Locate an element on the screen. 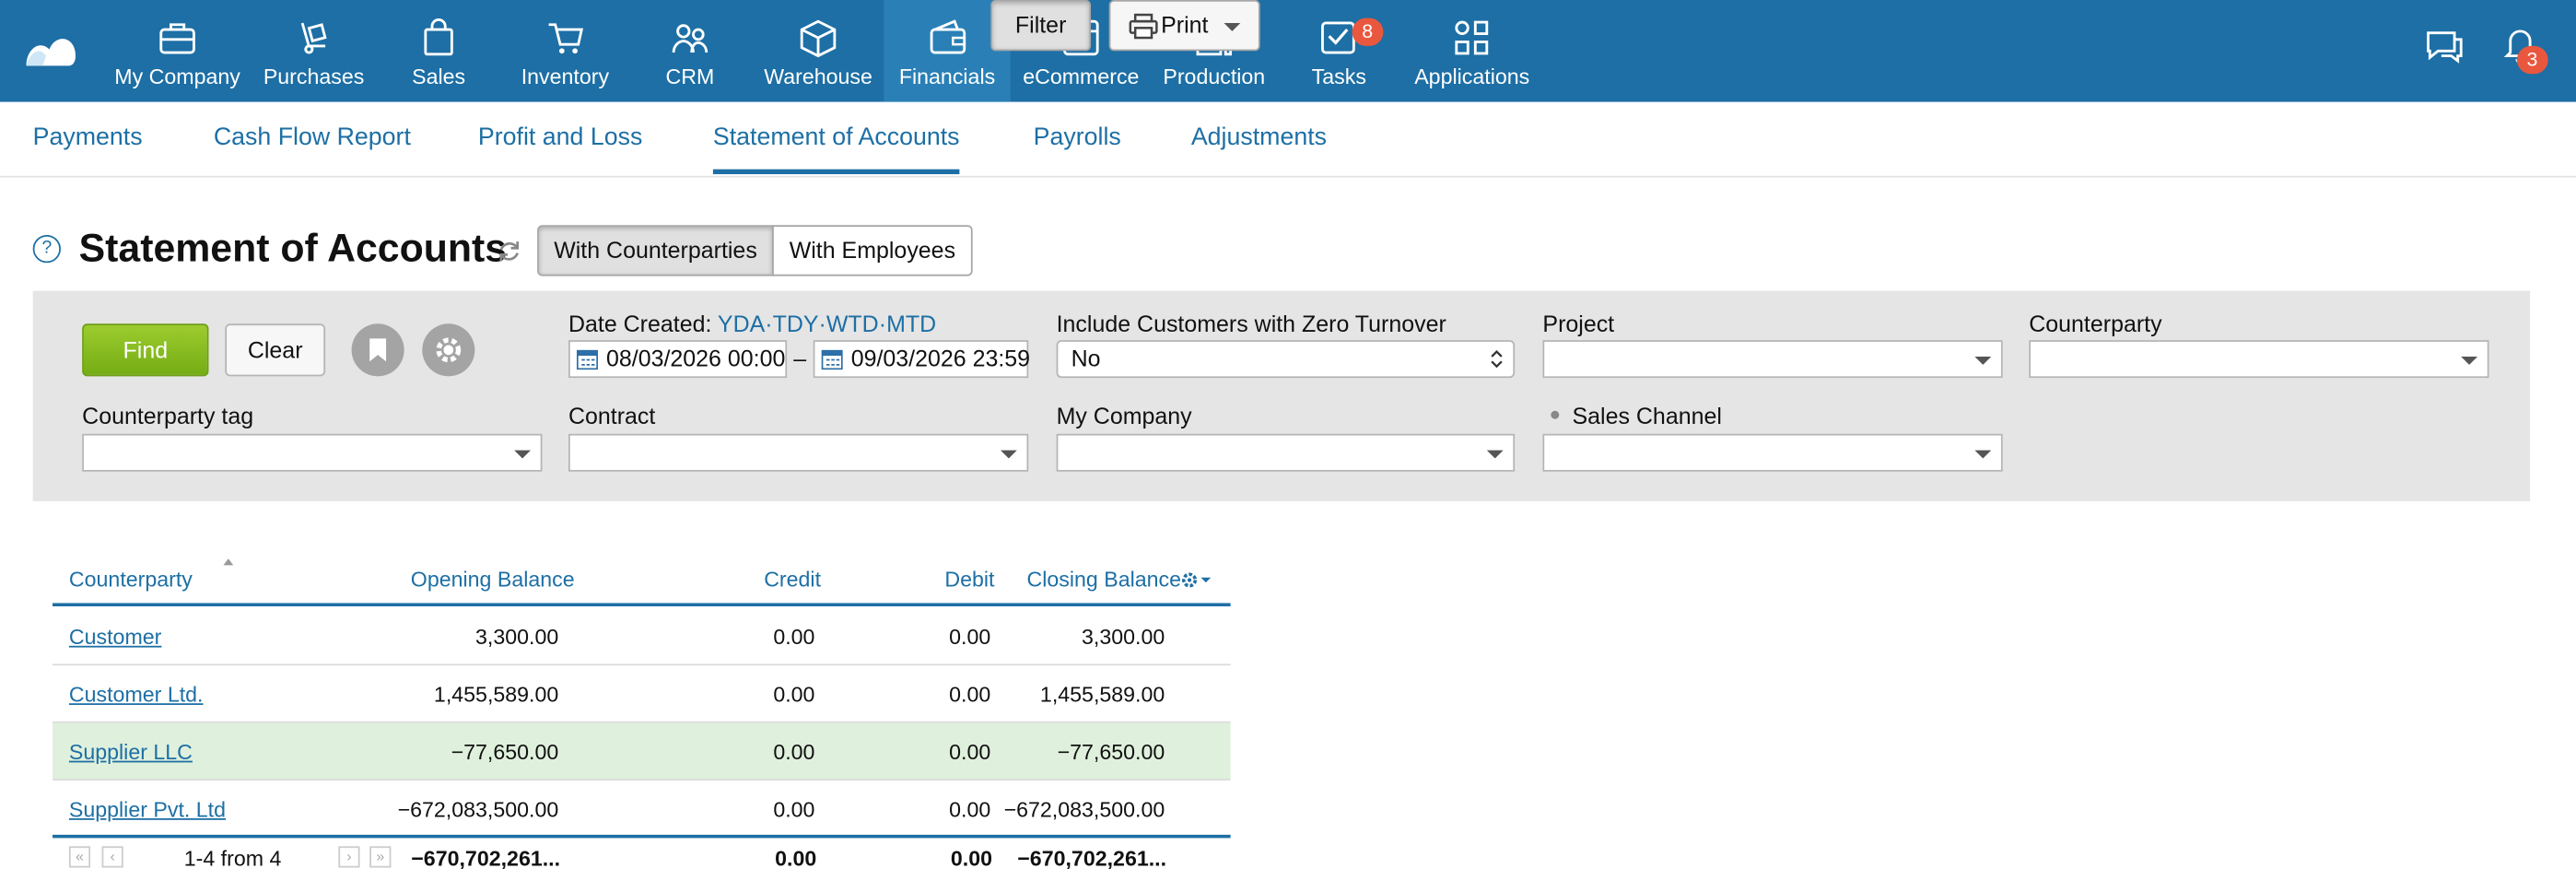  nav-applications: Applications is located at coordinates (1471, 51).